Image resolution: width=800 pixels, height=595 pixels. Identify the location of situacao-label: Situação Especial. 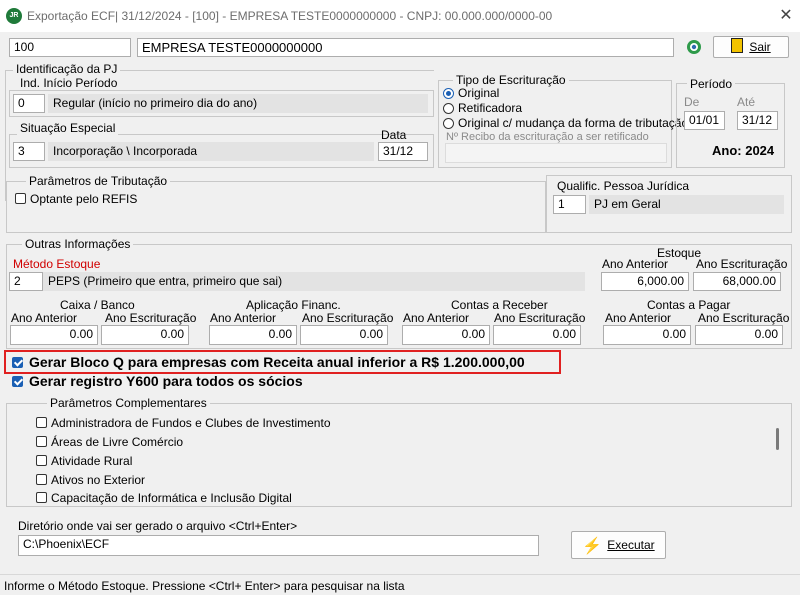
(68, 128).